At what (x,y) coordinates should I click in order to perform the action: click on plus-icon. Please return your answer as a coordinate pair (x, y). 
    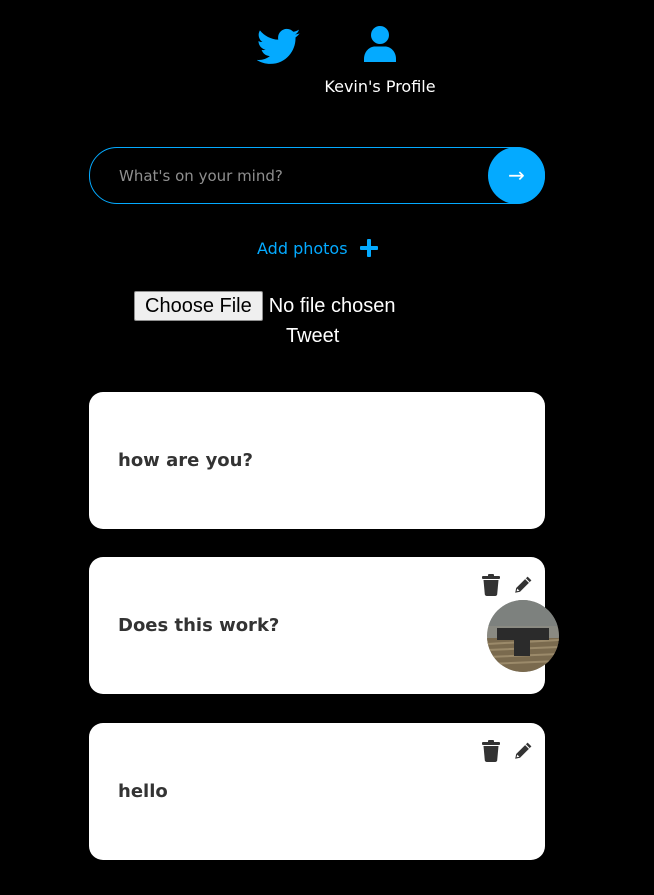
    Looking at the image, I should click on (368, 248).